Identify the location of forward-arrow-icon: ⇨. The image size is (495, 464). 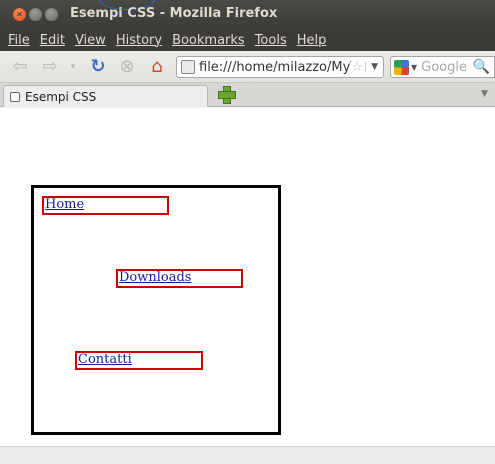
(50, 67).